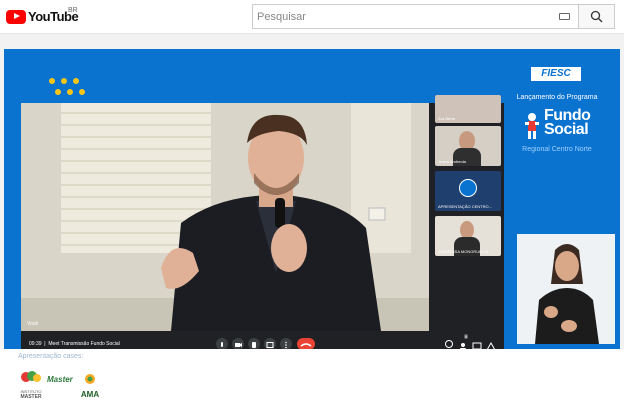  What do you see at coordinates (557, 149) in the screenshot?
I see `regional-text: Regional Centro Norte` at bounding box center [557, 149].